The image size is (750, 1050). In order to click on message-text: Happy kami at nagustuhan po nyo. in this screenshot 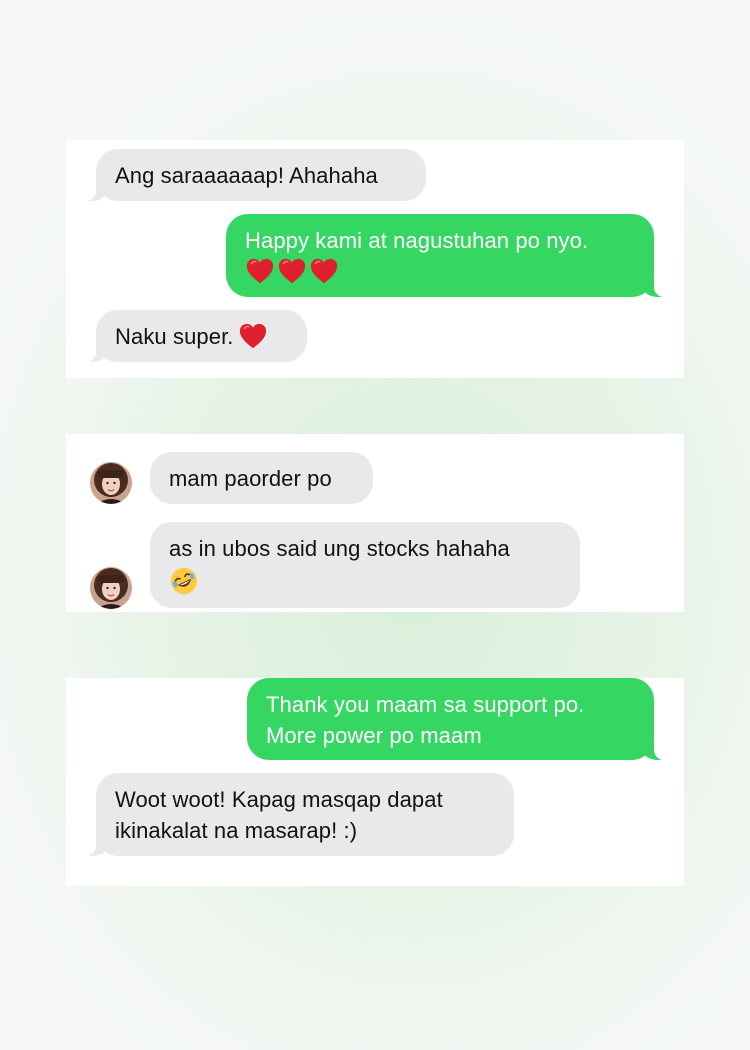, I will do `click(417, 240)`.